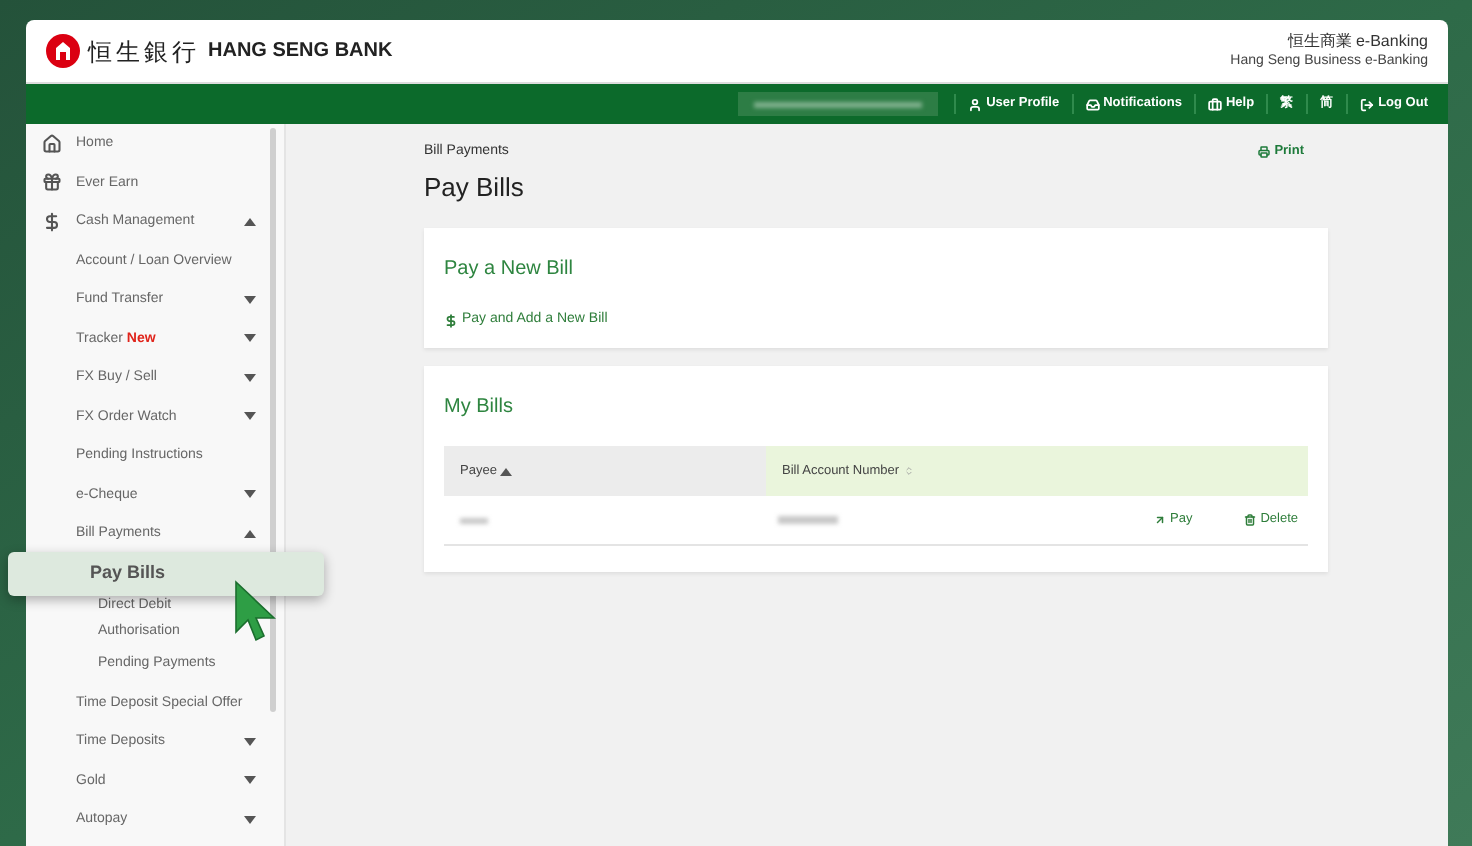 The width and height of the screenshot is (1472, 846). I want to click on home-icon, so click(52, 143).